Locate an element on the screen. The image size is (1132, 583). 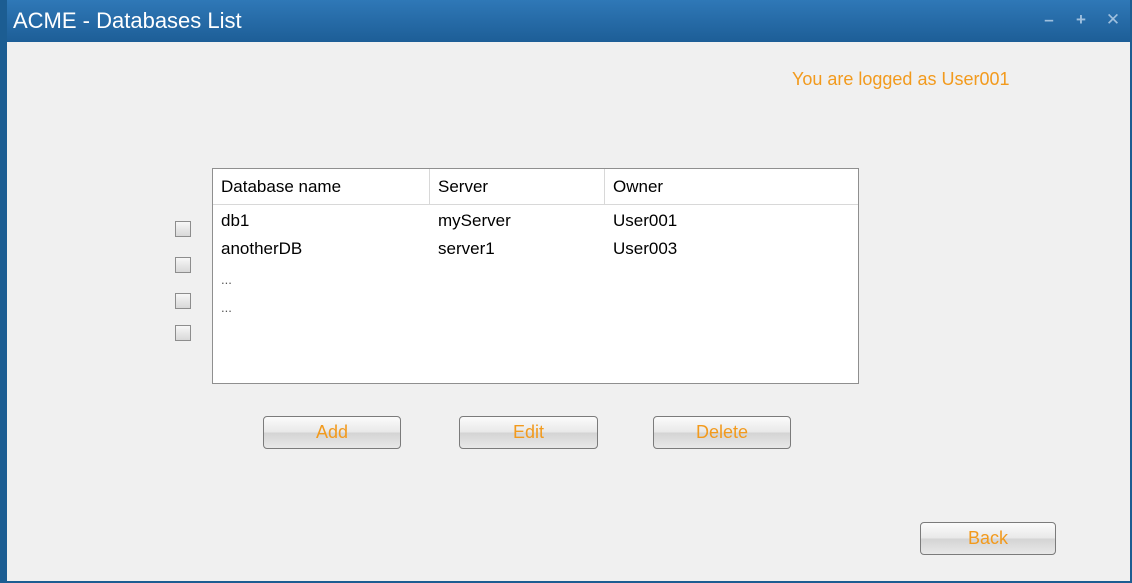
column-header-database-name: Database name is located at coordinates (321, 186).